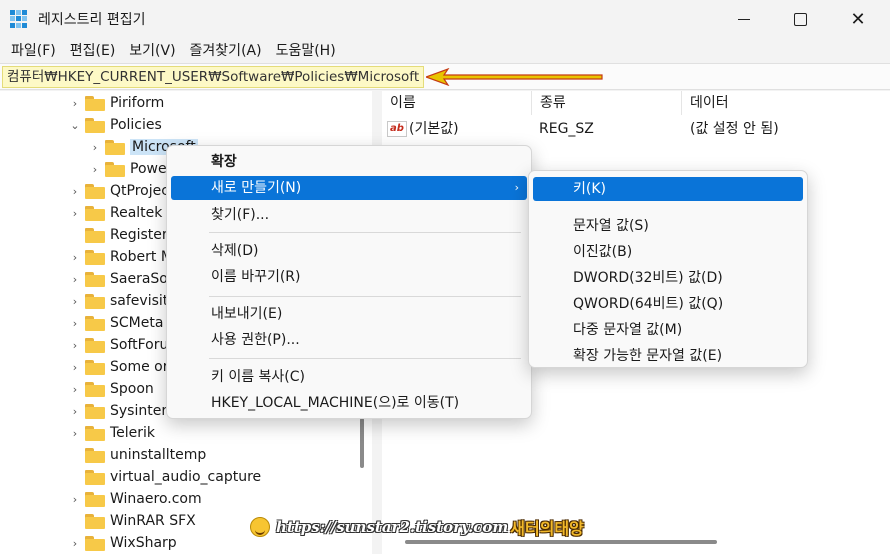  Describe the element at coordinates (349, 188) in the screenshot. I see `menu-item-new: 새로 만들기(N) ›` at that location.